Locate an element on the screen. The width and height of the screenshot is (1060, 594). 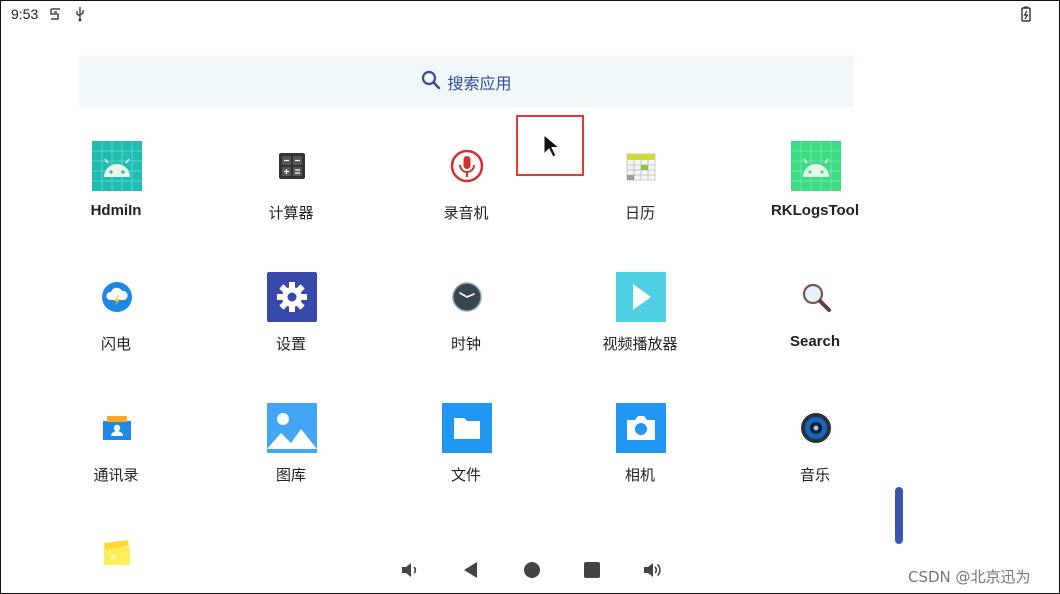
app-label: RKLogsTool is located at coordinates (815, 210).